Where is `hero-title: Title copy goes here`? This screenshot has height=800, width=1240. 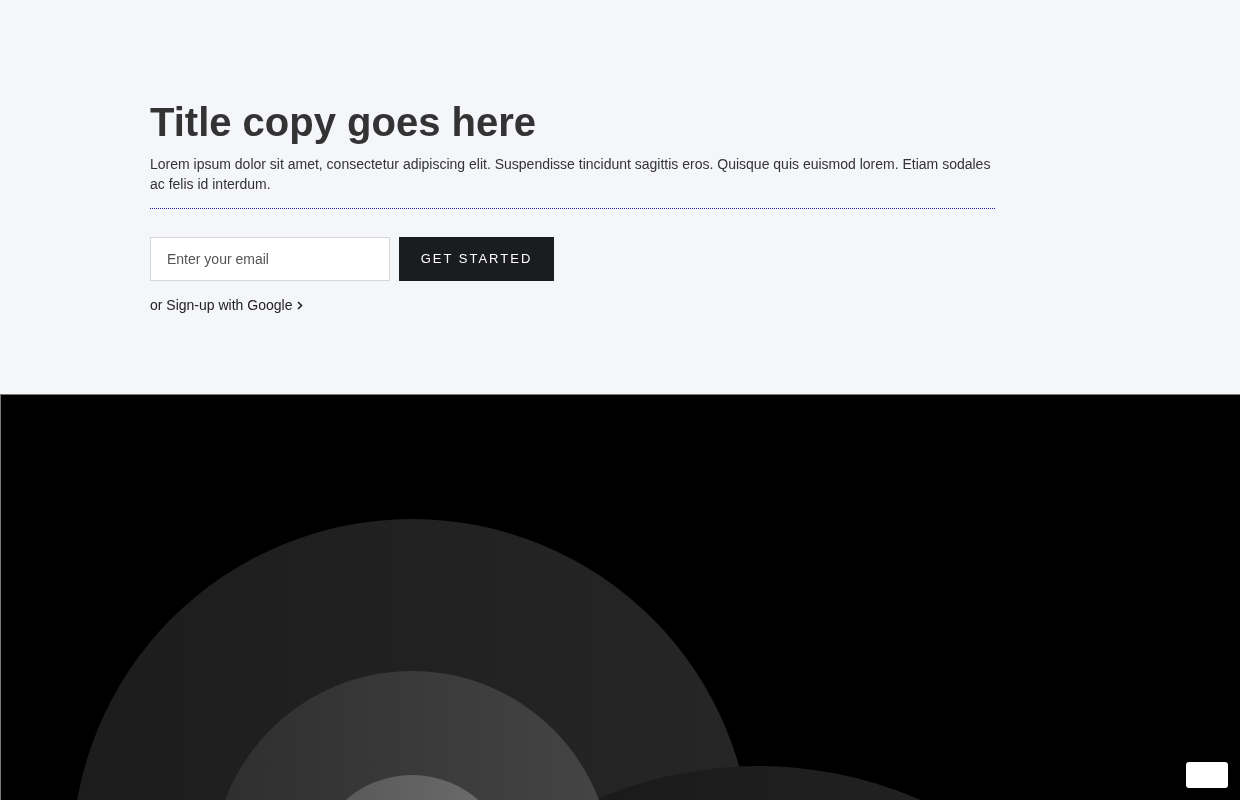 hero-title: Title copy goes here is located at coordinates (343, 122).